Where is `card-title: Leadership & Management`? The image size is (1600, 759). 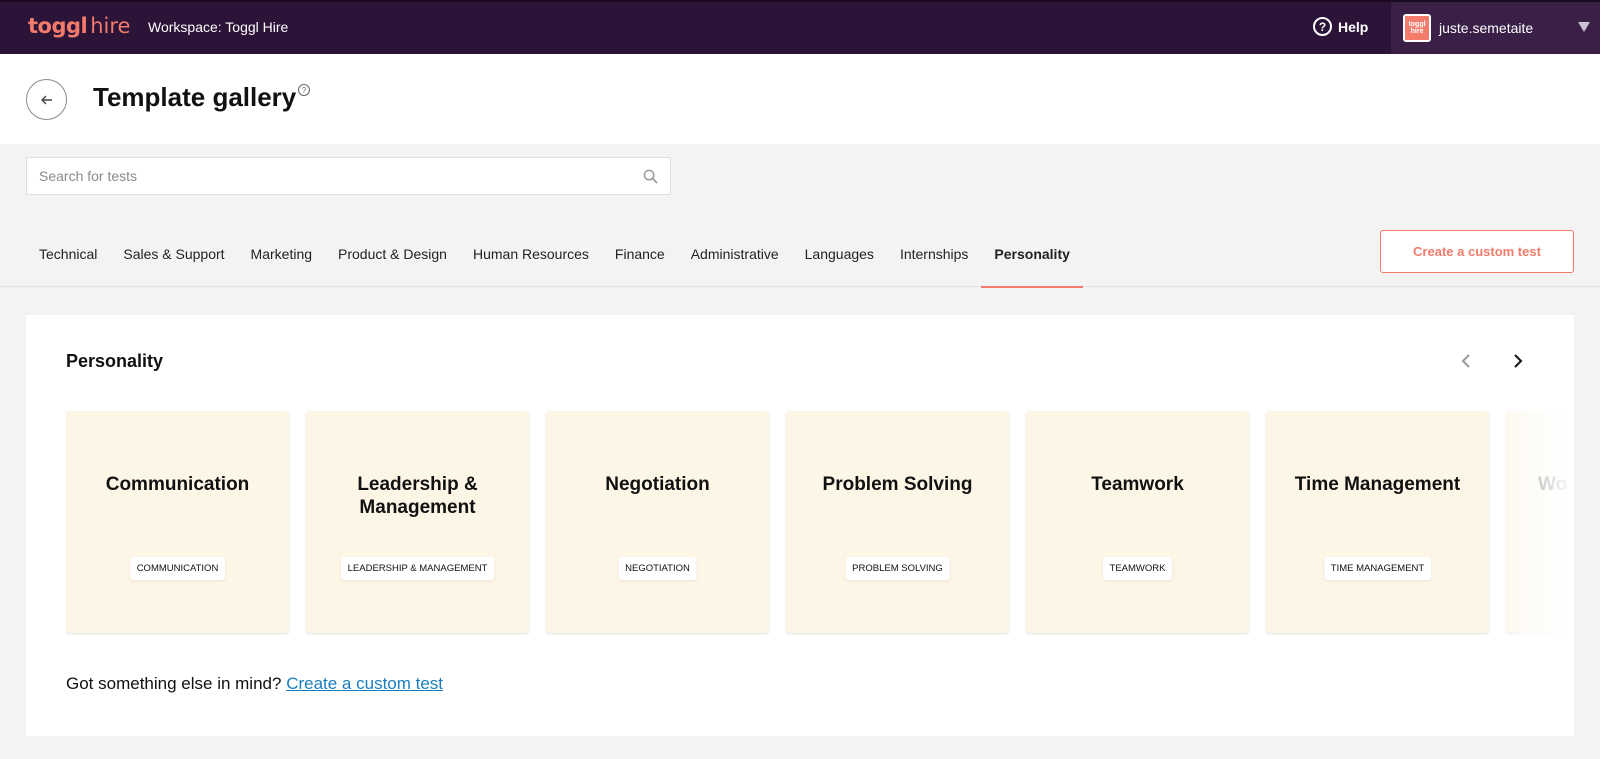
card-title: Leadership & Management is located at coordinates (417, 496).